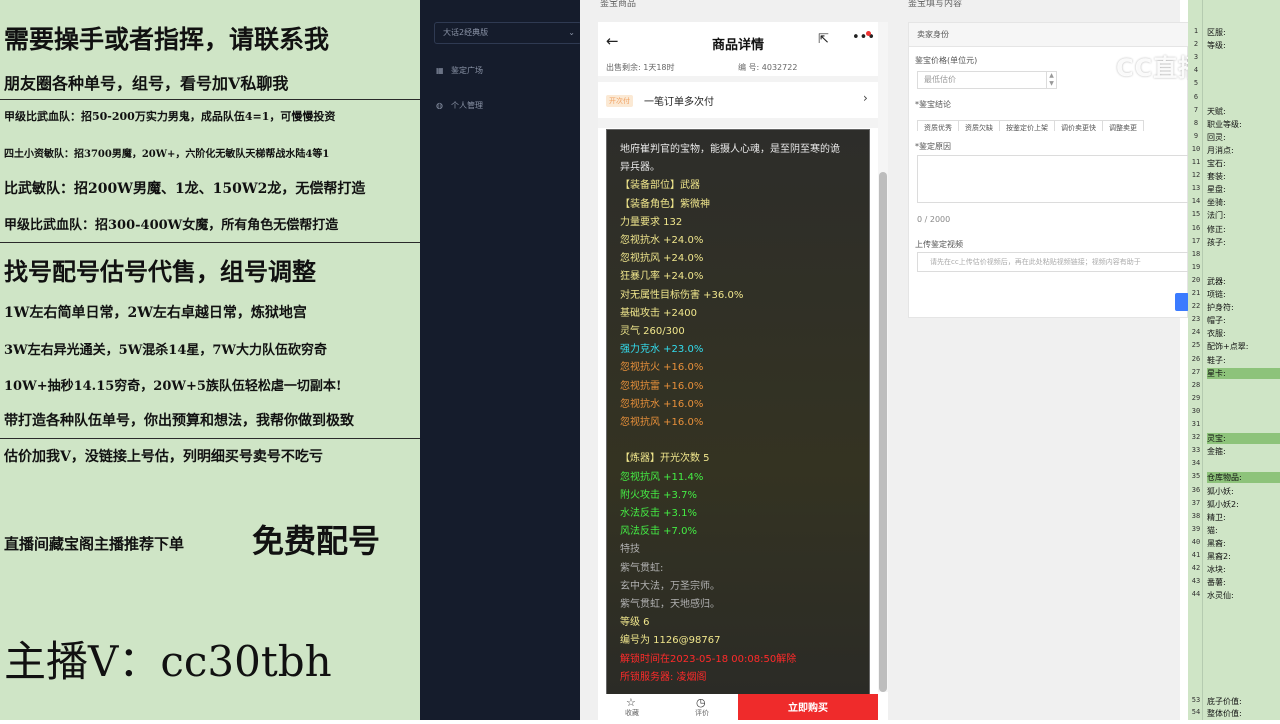 The height and width of the screenshot is (724, 1280). Describe the element at coordinates (1243, 530) in the screenshot. I see `checklist-row: 猫:` at that location.